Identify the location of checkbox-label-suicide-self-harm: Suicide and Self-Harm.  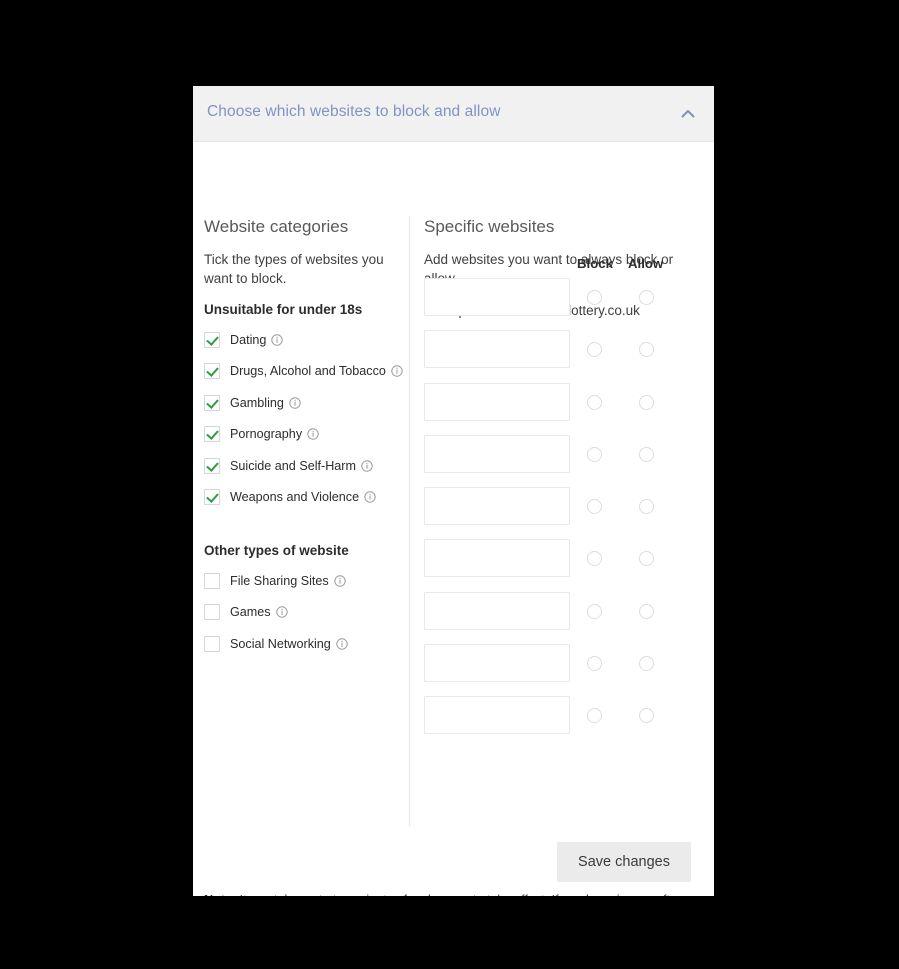
(293, 465).